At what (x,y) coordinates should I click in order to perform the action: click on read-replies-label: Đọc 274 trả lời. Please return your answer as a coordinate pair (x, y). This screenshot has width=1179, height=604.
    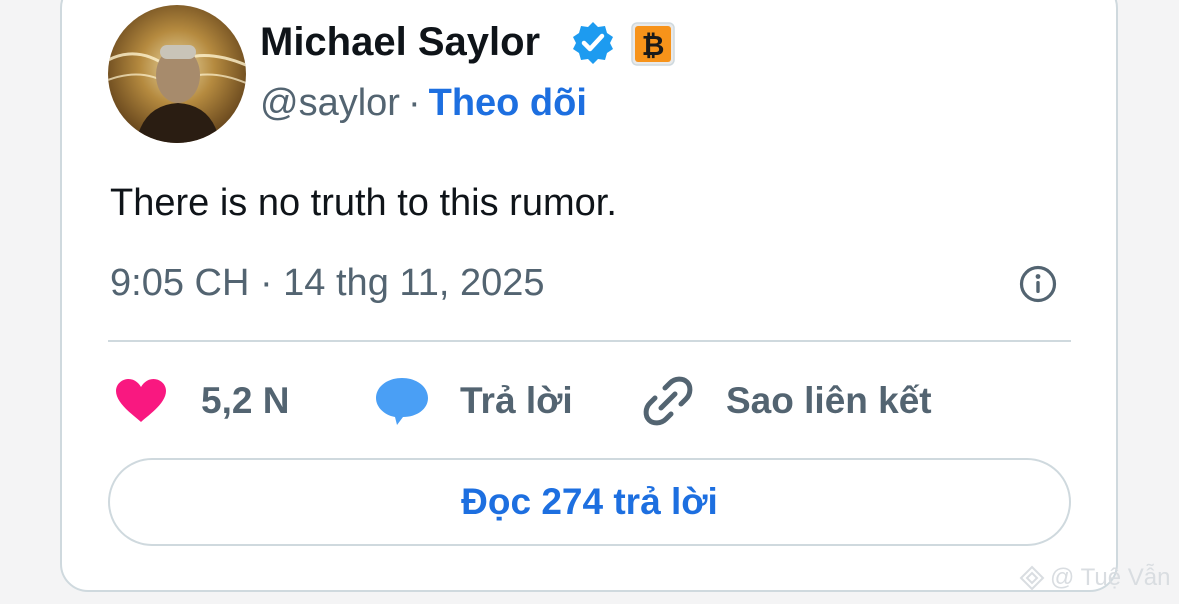
    Looking at the image, I should click on (589, 501).